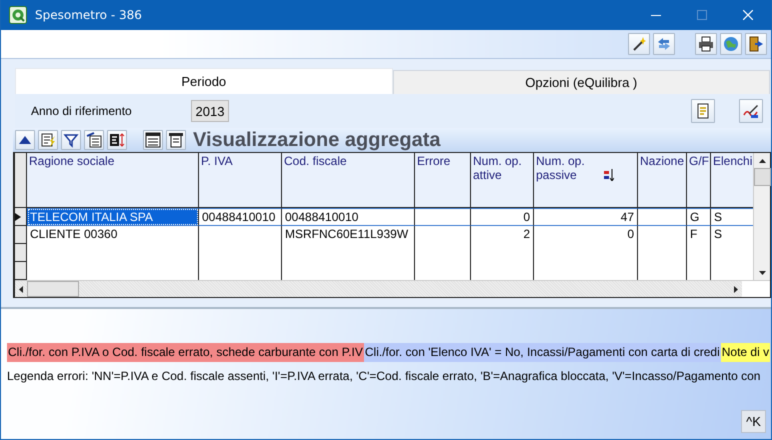  What do you see at coordinates (753, 421) in the screenshot?
I see `shortcut-button: ^K` at bounding box center [753, 421].